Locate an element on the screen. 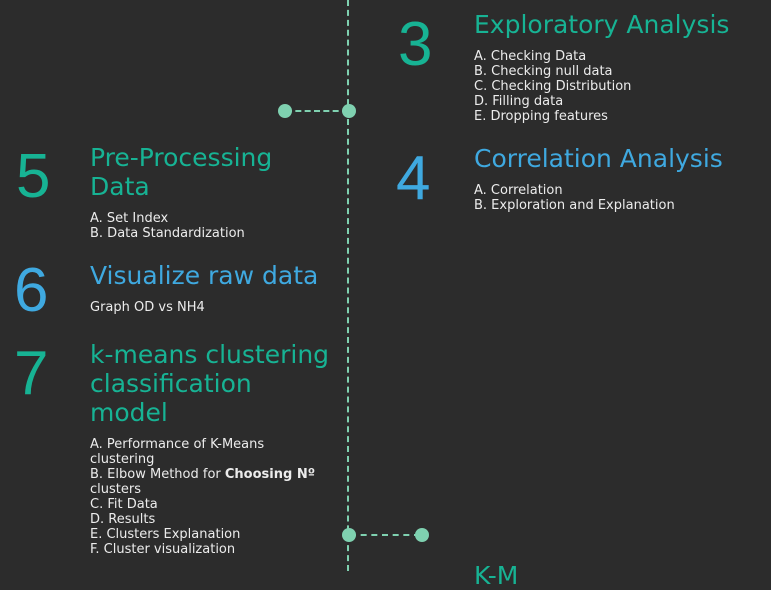 Image resolution: width=771 pixels, height=590 pixels. section-4-title: Correlation Analysis is located at coordinates (598, 158).